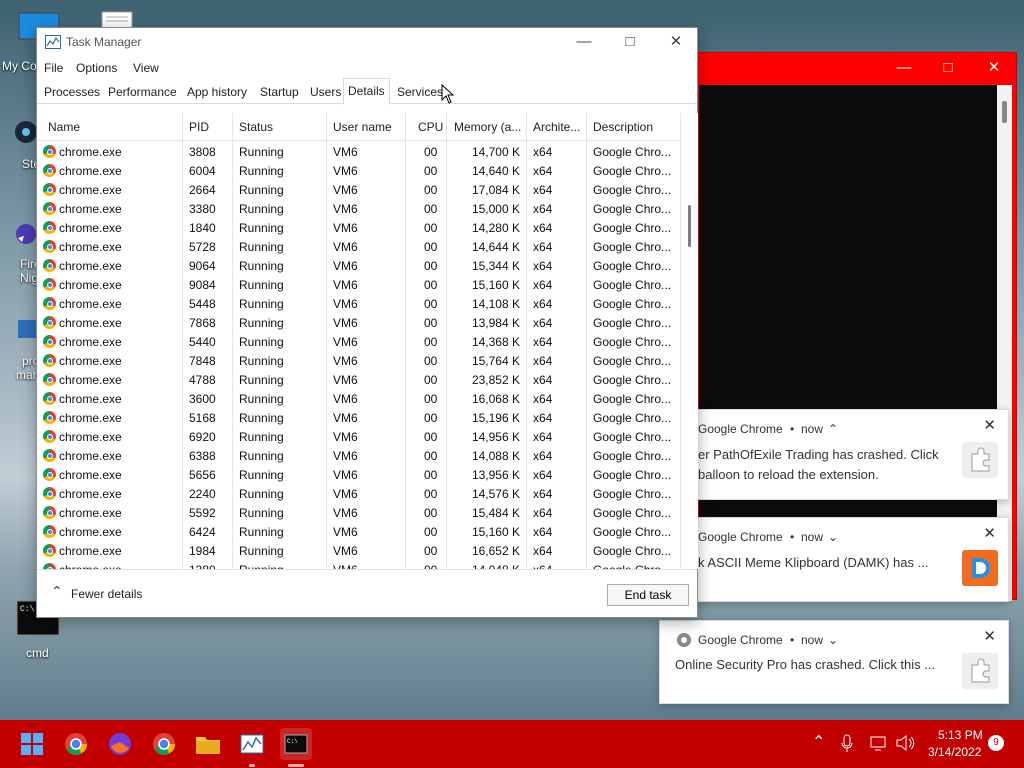  I want to click on microphone-icon, so click(847, 744).